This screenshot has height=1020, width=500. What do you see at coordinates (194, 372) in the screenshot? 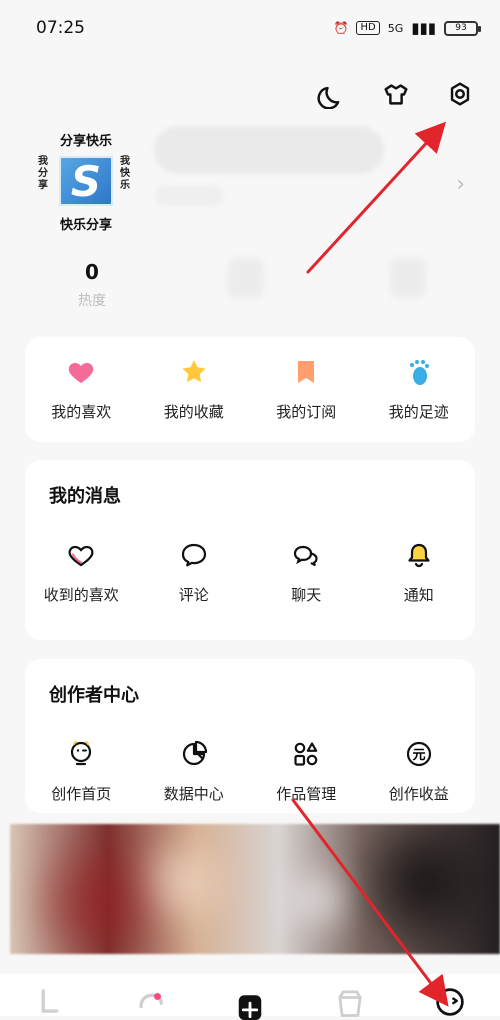
I see `star-icon` at bounding box center [194, 372].